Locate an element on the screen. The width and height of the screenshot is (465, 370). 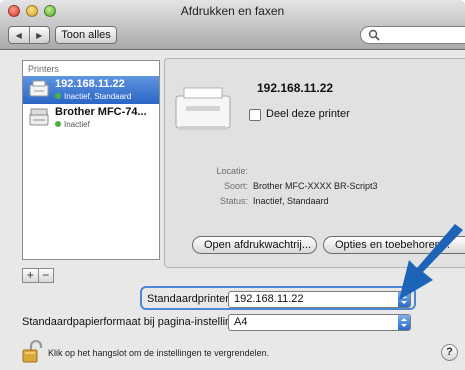
printer-list-item: Brother MFC-74... Inactief is located at coordinates (91, 118).